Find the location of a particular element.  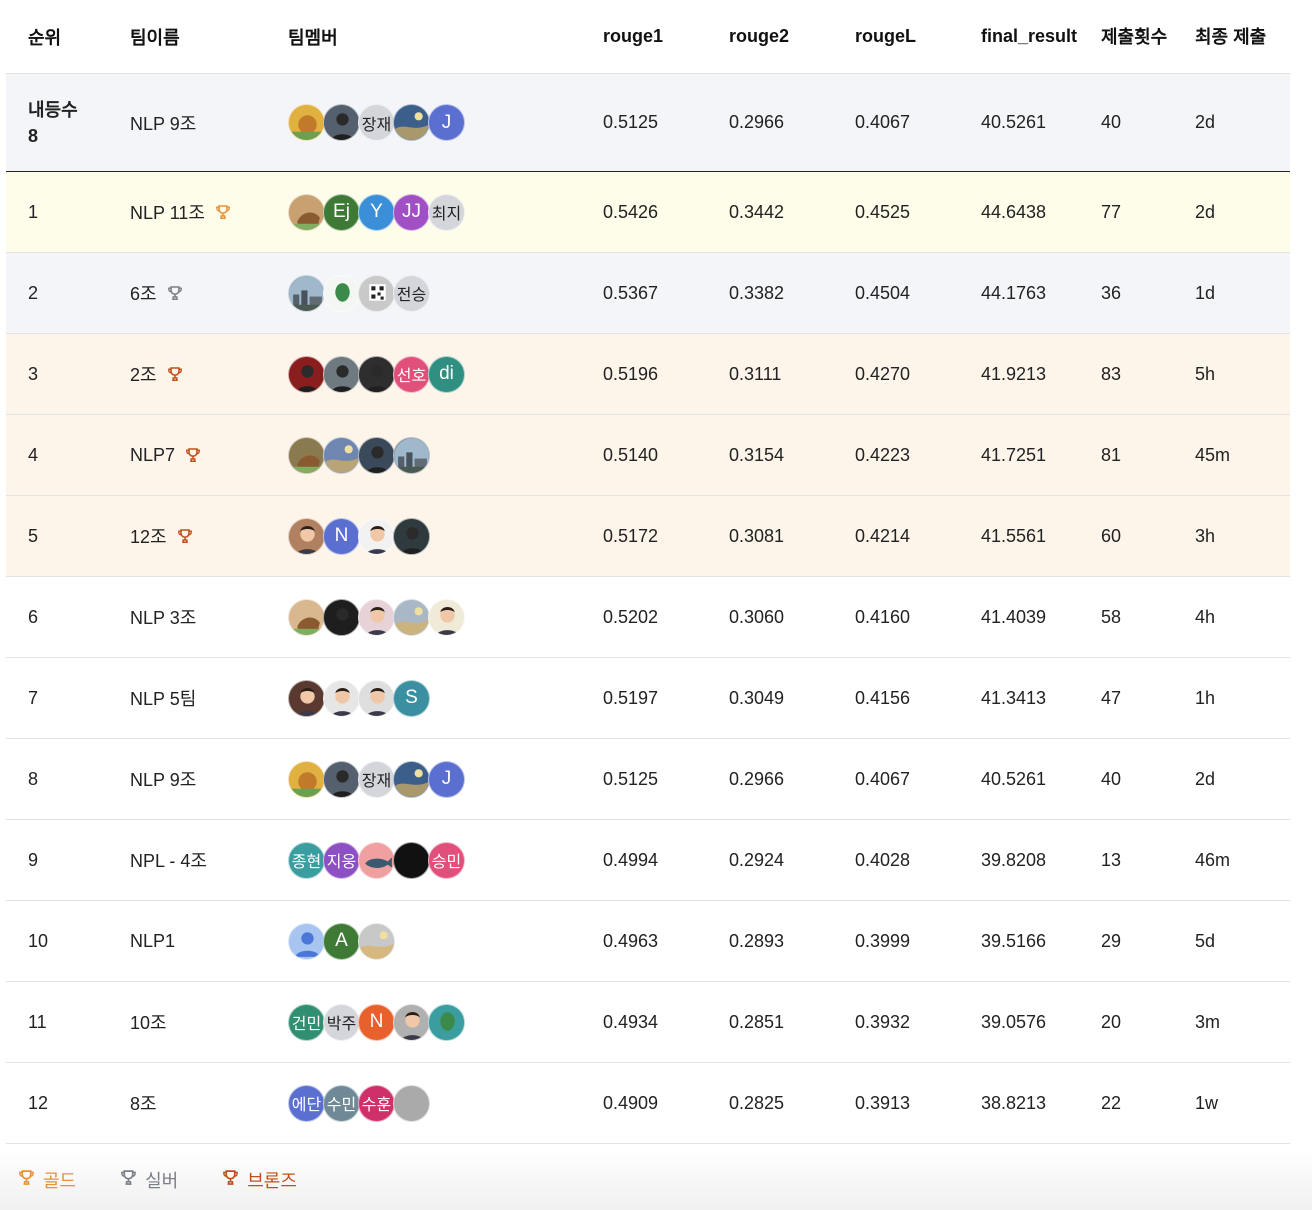

avatar-initials: Y is located at coordinates (376, 211).